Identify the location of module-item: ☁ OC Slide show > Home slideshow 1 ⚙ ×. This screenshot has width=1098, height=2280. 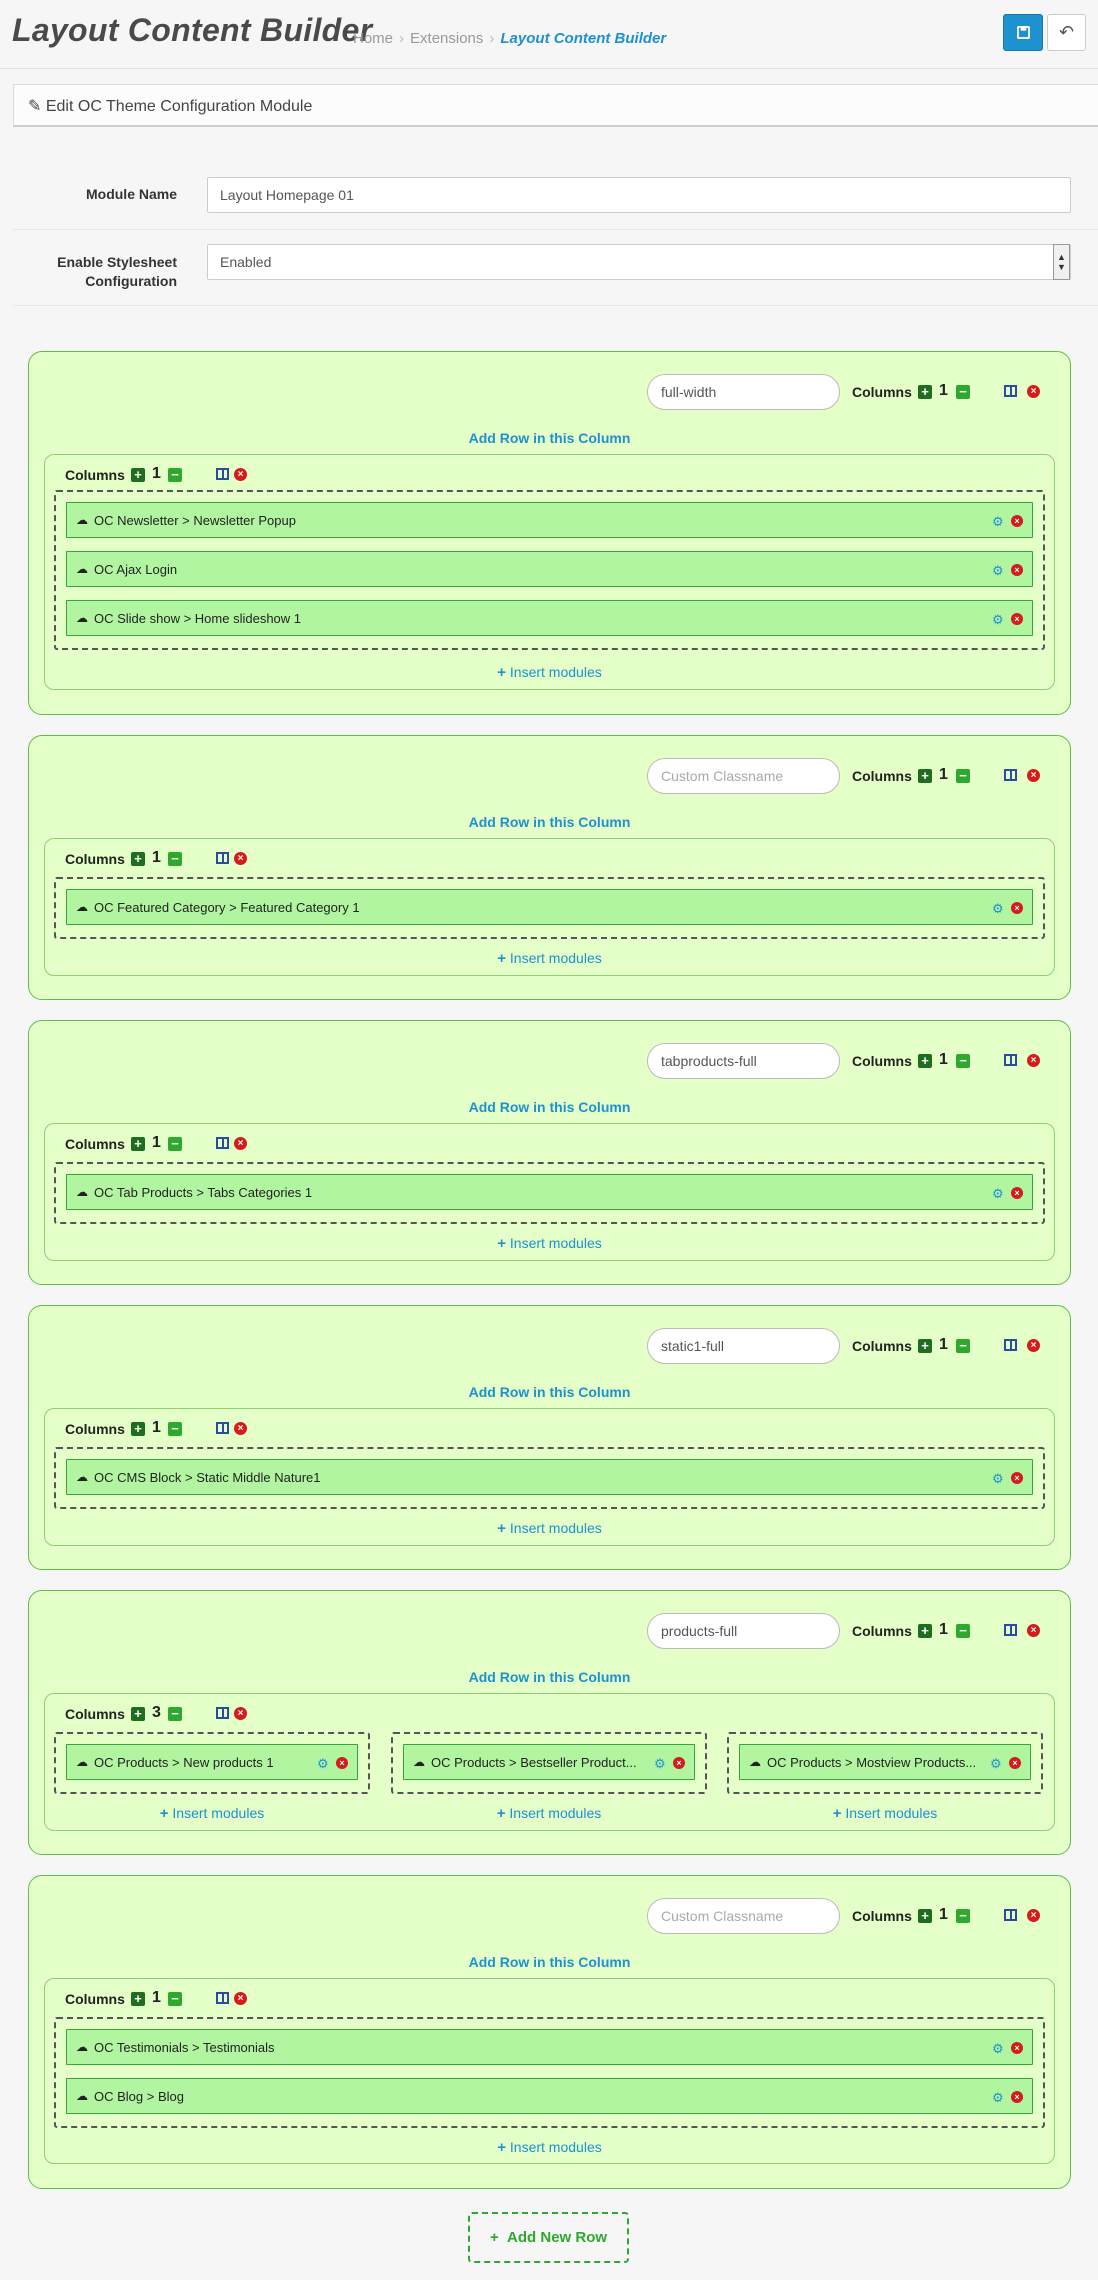
(549, 618).